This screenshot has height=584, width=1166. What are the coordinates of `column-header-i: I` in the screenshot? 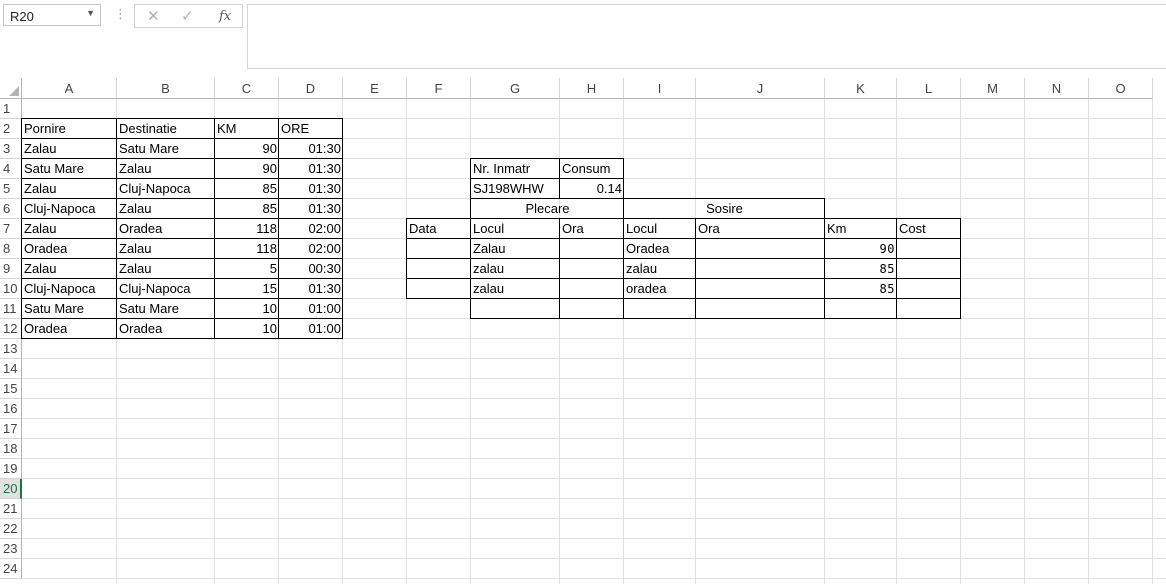 It's located at (660, 88).